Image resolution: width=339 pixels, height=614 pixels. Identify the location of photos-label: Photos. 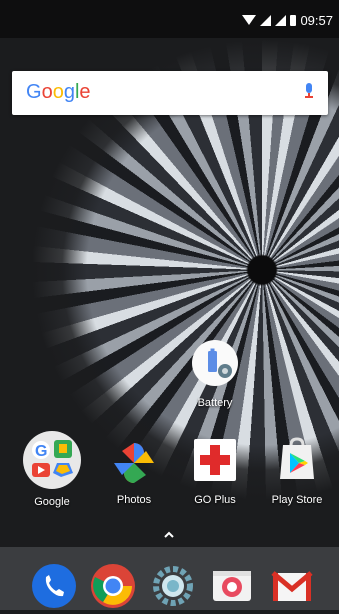
(134, 500).